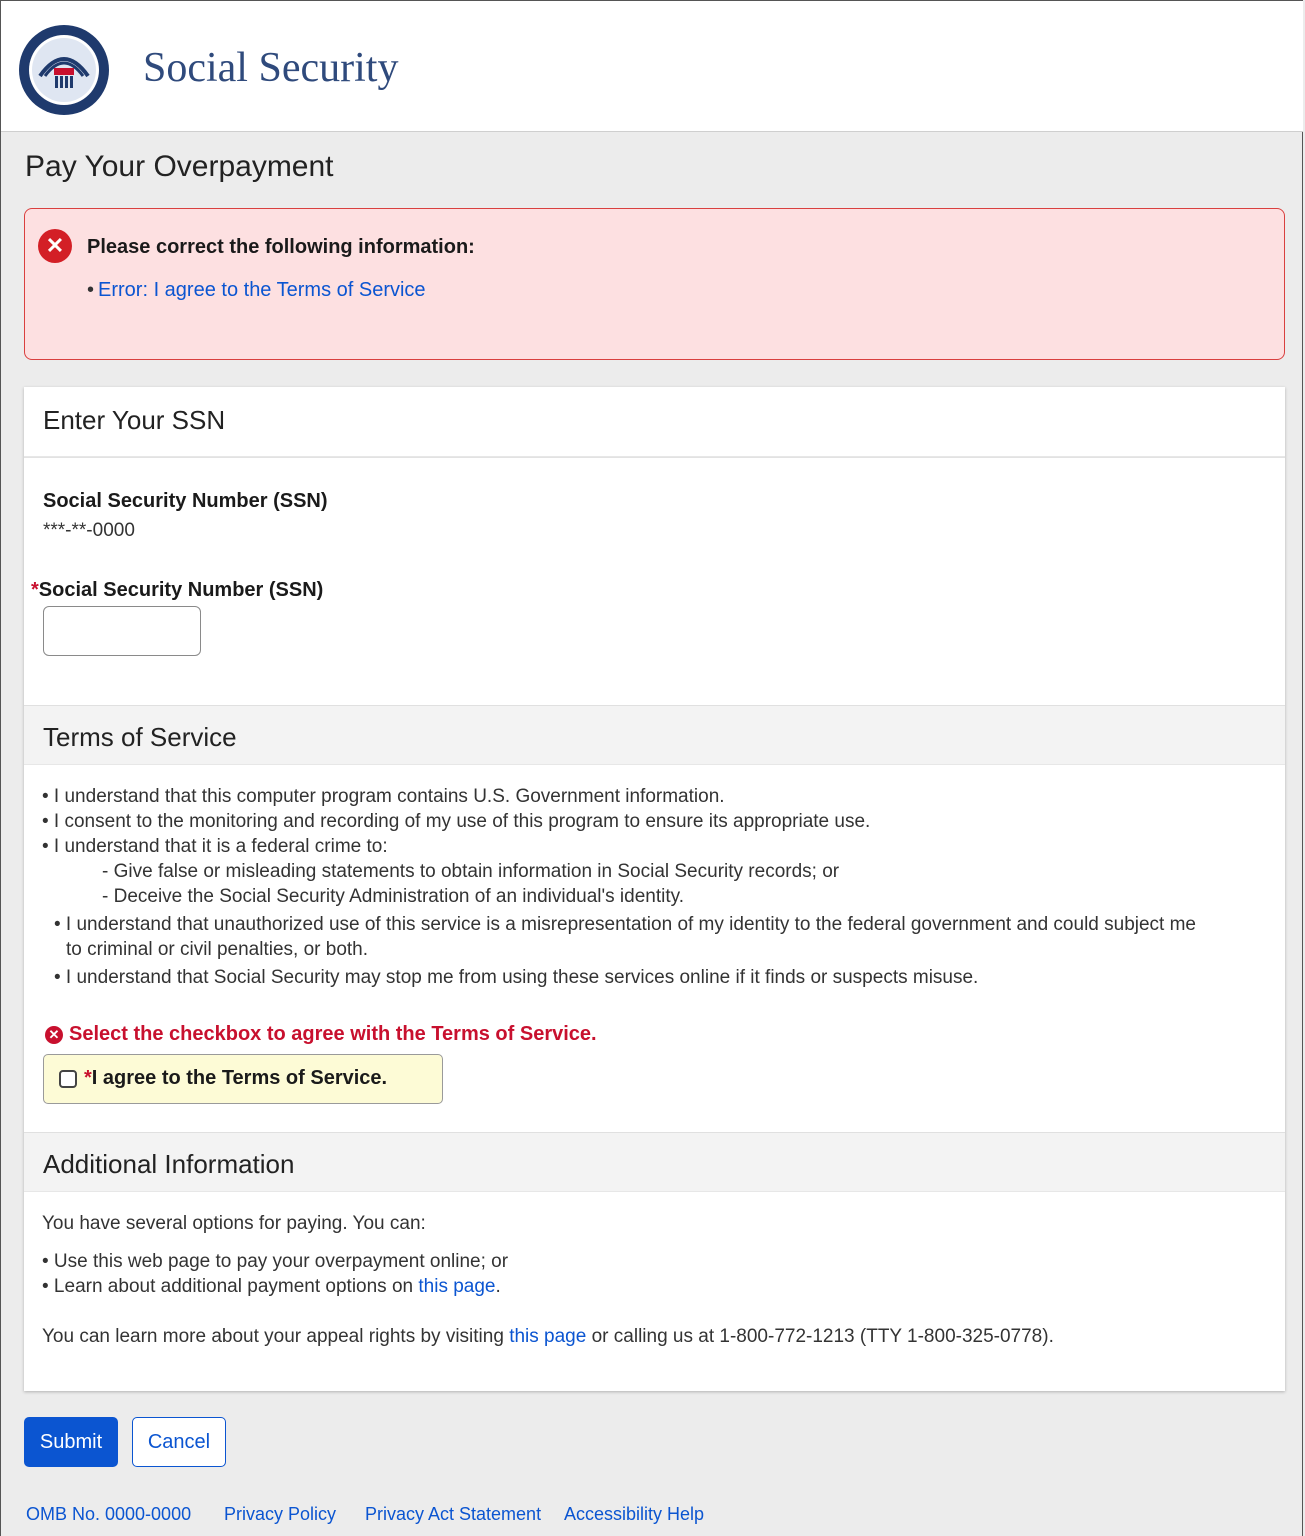 The height and width of the screenshot is (1536, 1305). Describe the element at coordinates (169, 1164) in the screenshot. I see `additional-section-title: Additional Information` at that location.